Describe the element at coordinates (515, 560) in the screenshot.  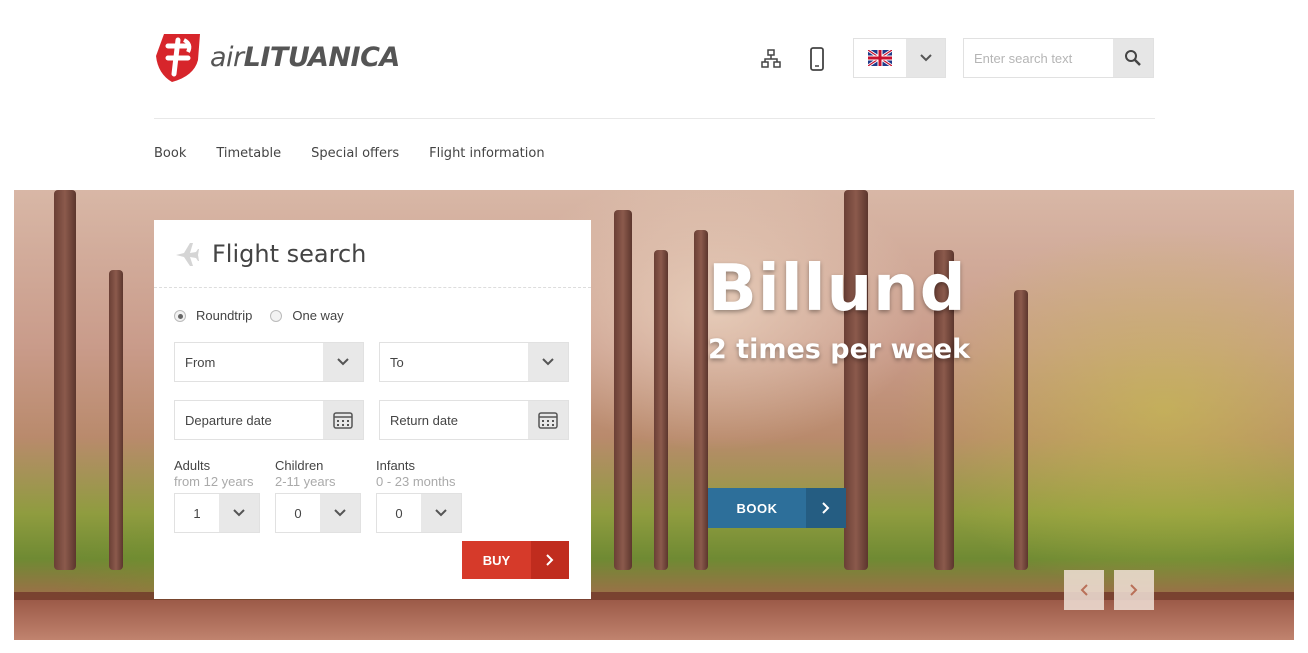
I see `buy-button: BUY` at that location.